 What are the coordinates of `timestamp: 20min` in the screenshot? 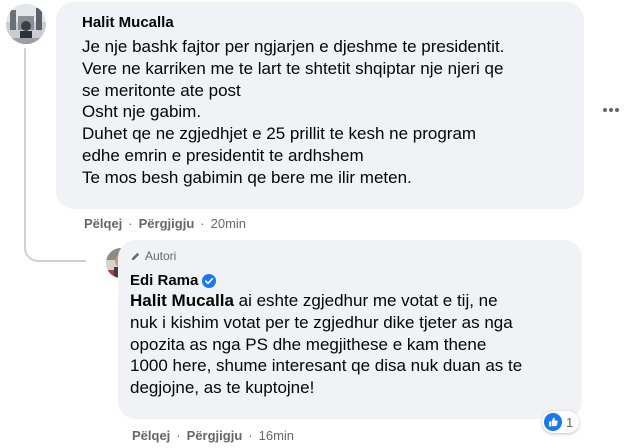 It's located at (228, 223).